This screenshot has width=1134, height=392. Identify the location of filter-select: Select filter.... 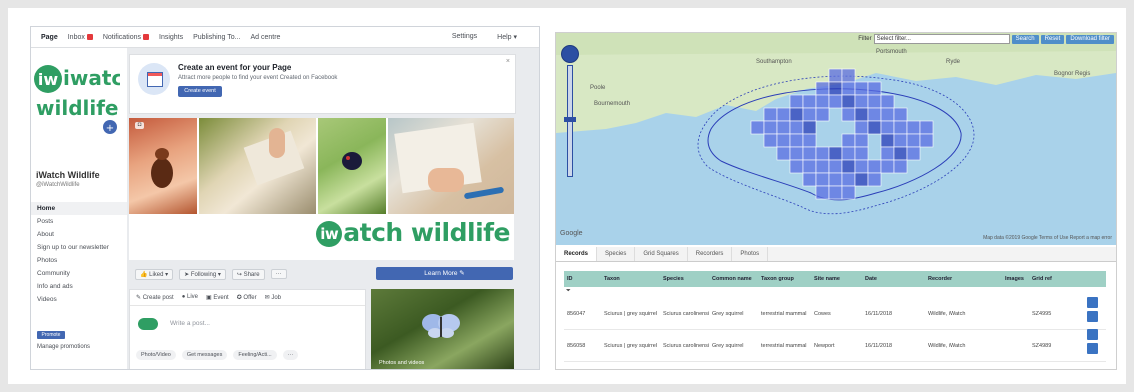
(941, 39).